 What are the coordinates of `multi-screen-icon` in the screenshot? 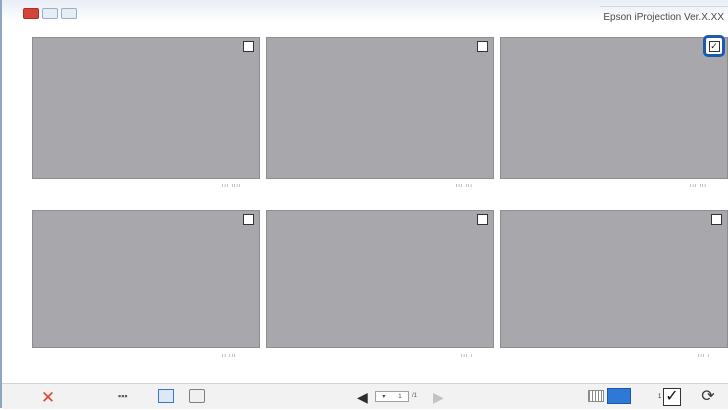 It's located at (166, 396).